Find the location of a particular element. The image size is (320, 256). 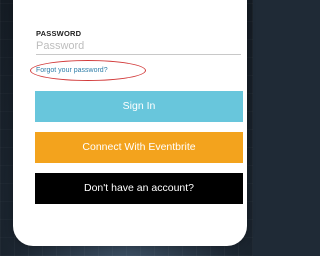

create-account-button: Don't have an account? is located at coordinates (139, 188).